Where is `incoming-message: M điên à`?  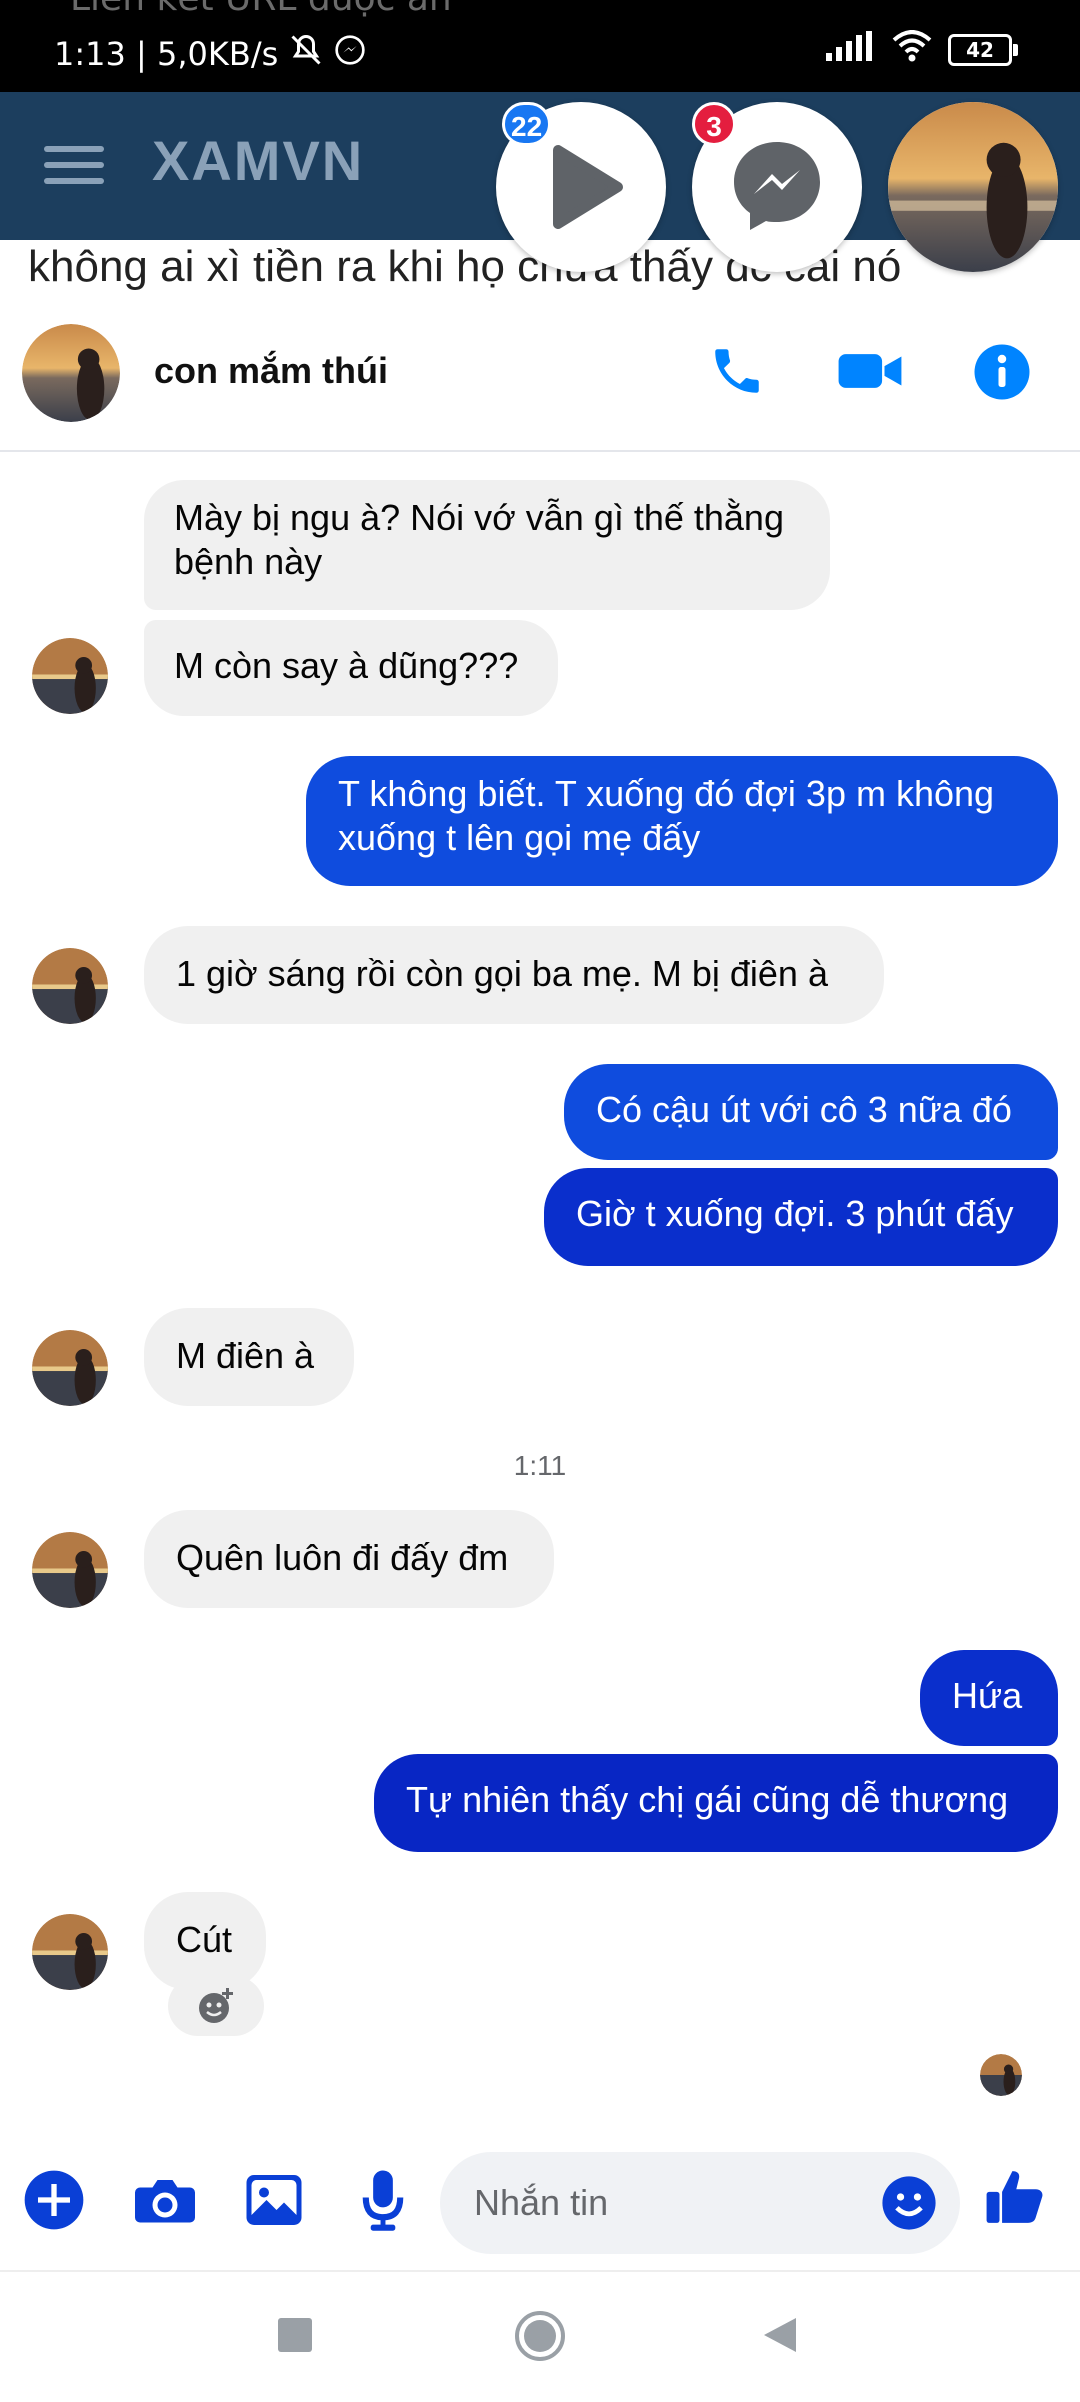
incoming-message: M điên à is located at coordinates (249, 1357).